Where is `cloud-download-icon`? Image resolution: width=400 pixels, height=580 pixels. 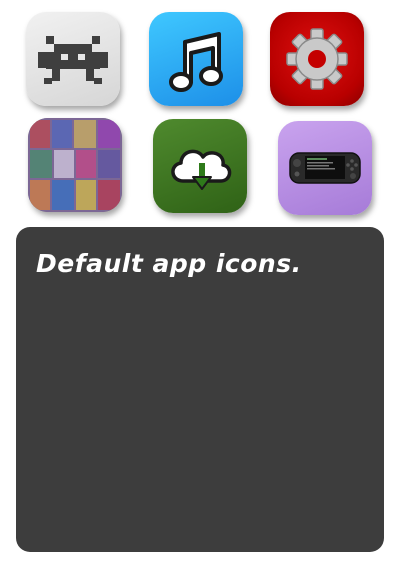
cloud-download-icon is located at coordinates (201, 169).